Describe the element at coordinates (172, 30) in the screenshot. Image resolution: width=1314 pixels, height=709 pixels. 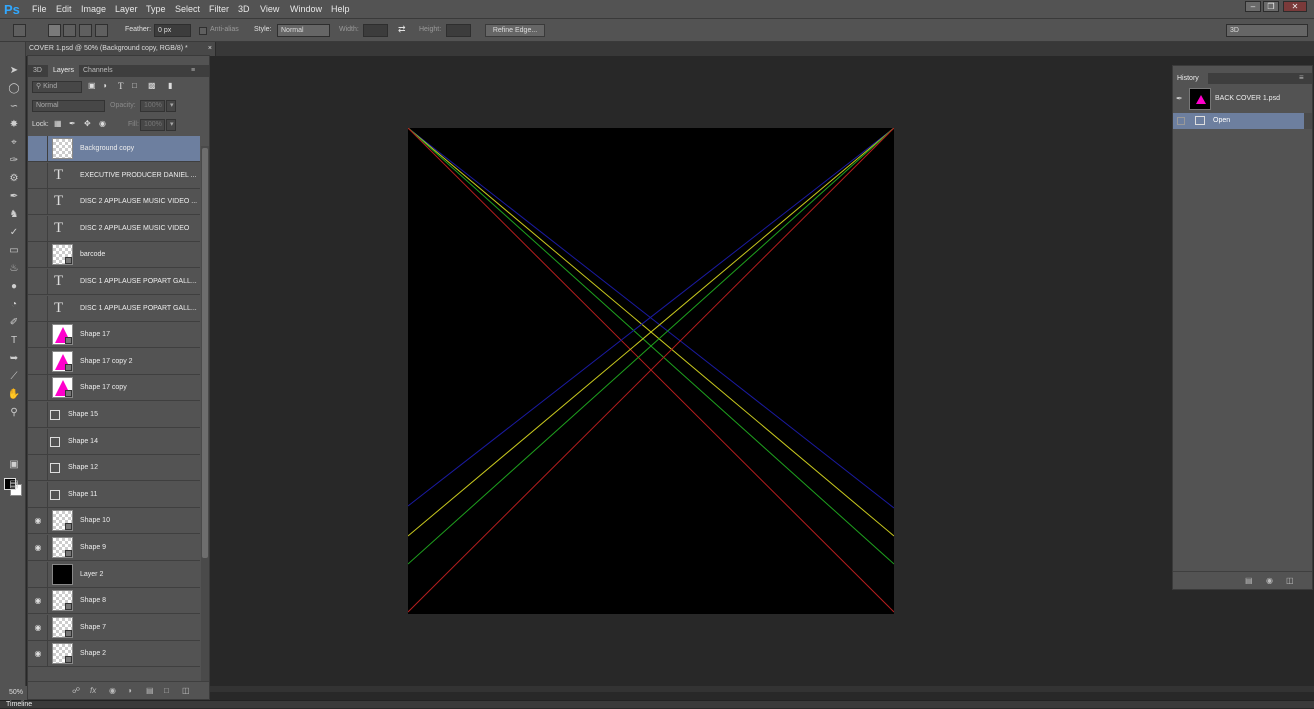
I see `feather-input: 0 px` at that location.